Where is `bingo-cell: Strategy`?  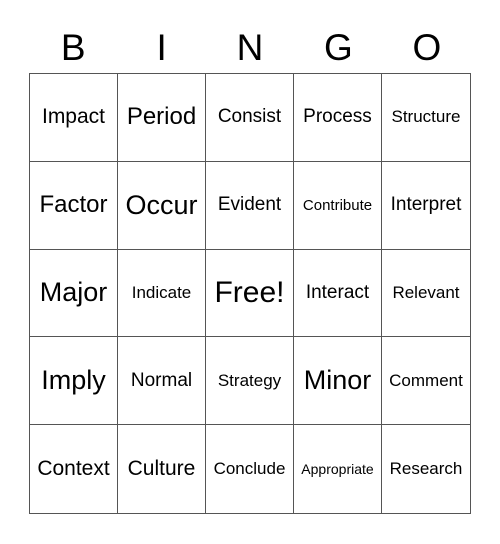
bingo-cell: Strategy is located at coordinates (250, 381).